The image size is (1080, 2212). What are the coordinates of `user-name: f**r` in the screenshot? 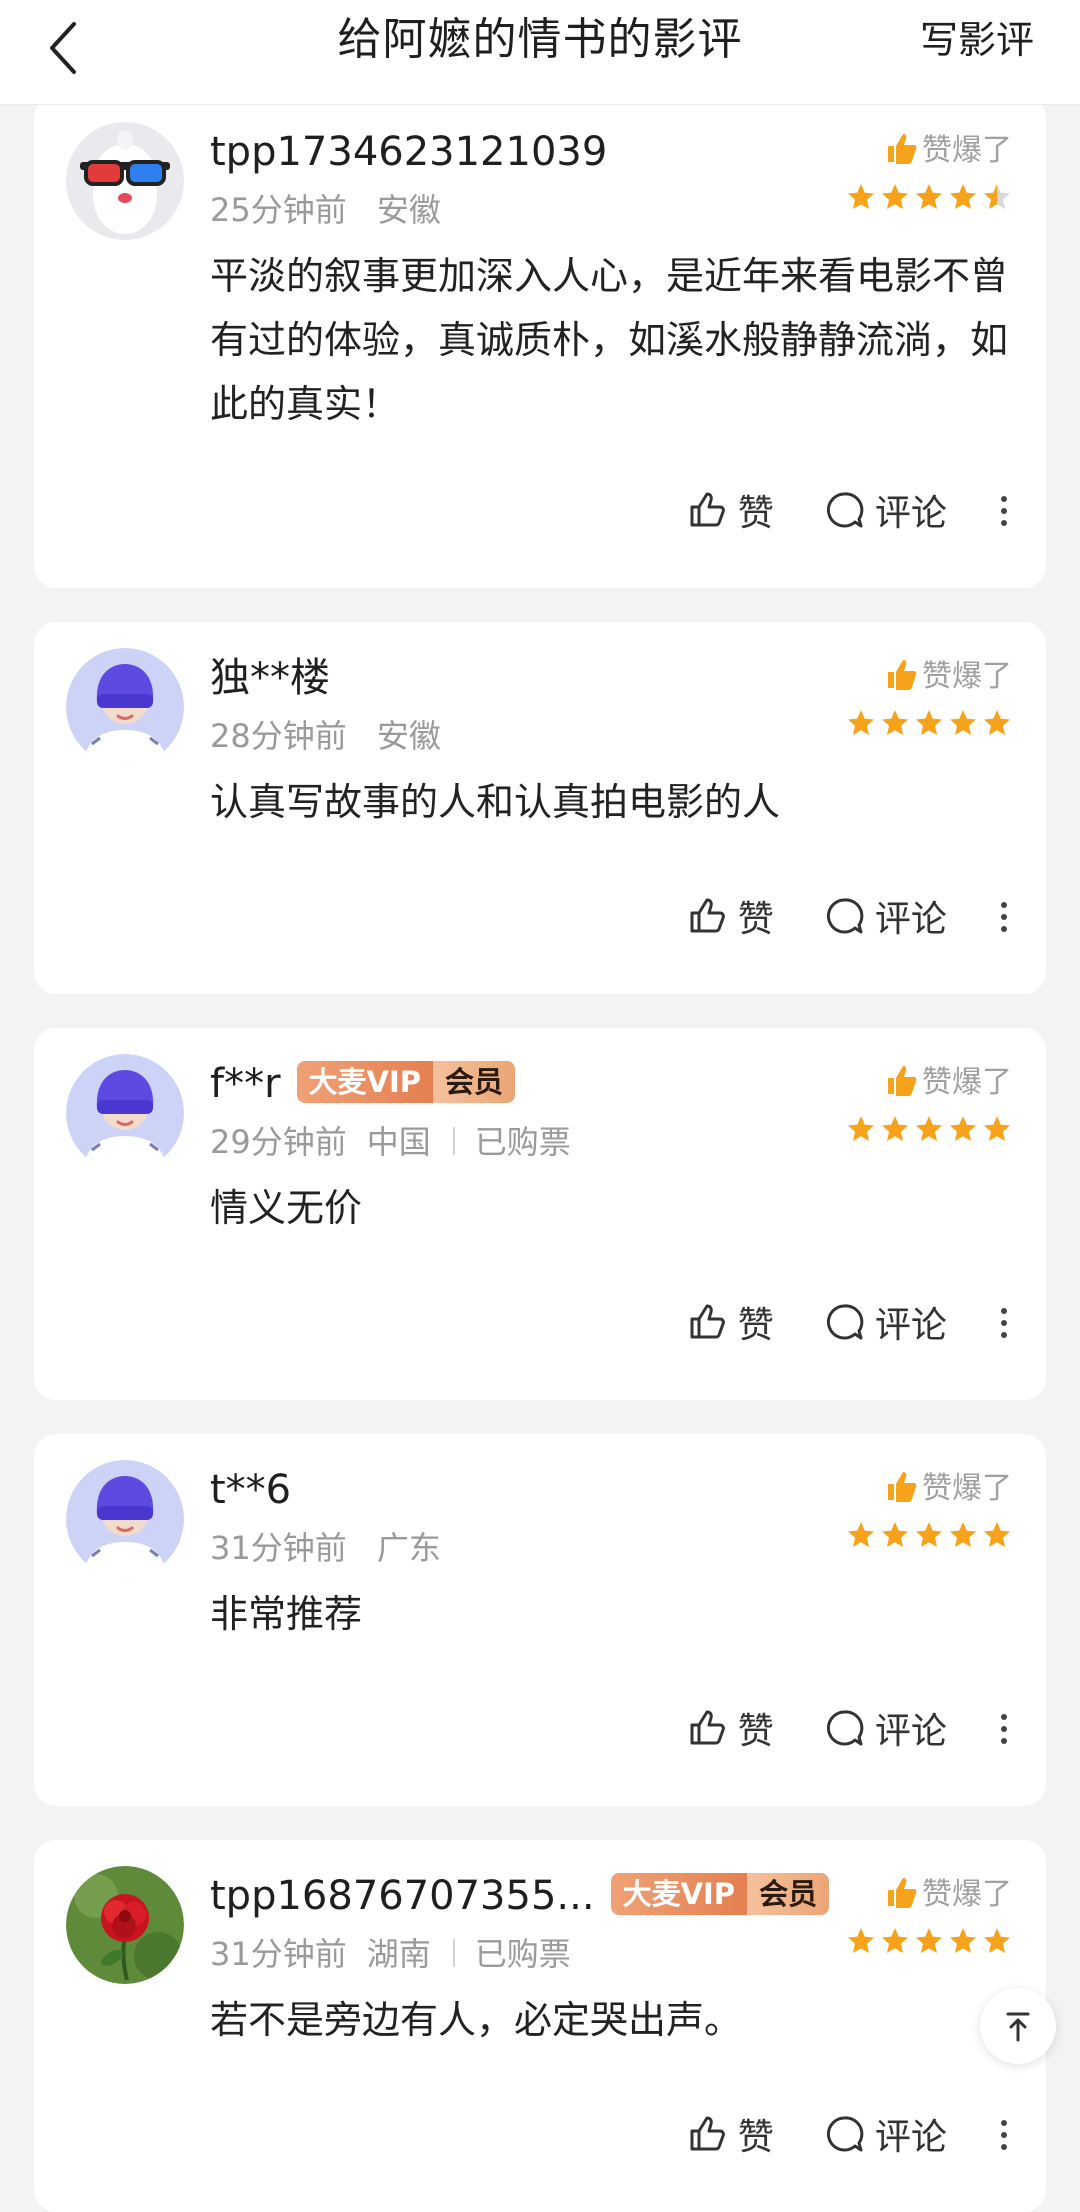 It's located at (245, 1084).